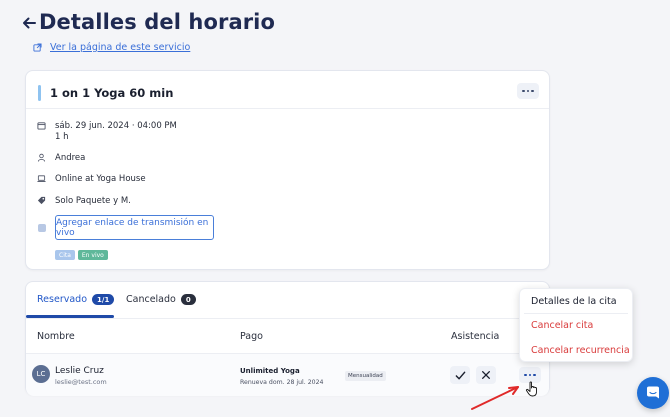  What do you see at coordinates (188, 299) in the screenshot?
I see `tab-cancelado-count: 0` at bounding box center [188, 299].